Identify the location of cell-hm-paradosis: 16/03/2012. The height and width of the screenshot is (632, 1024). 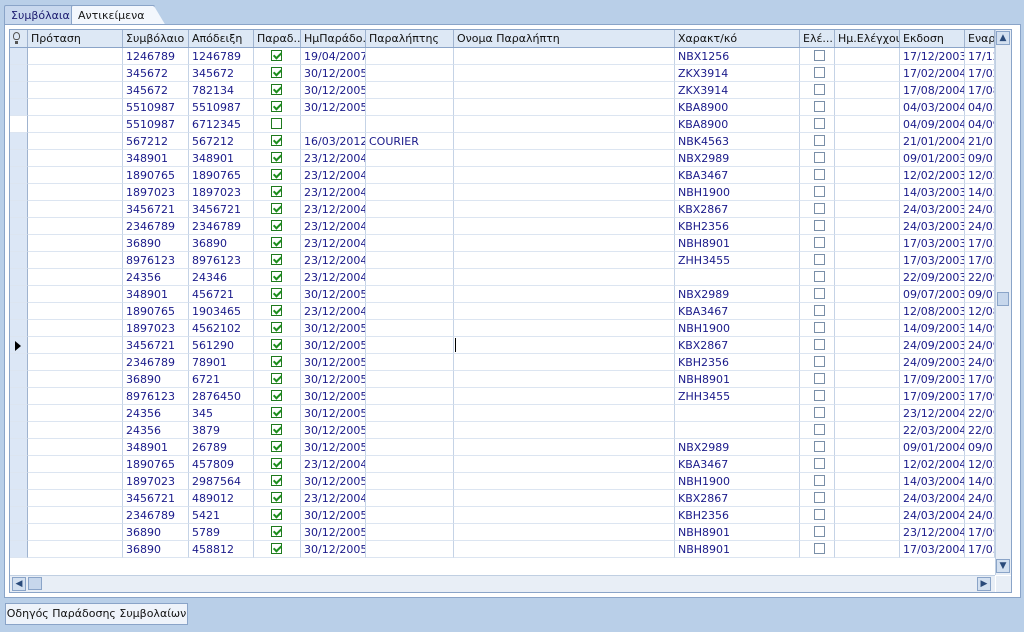
(333, 141).